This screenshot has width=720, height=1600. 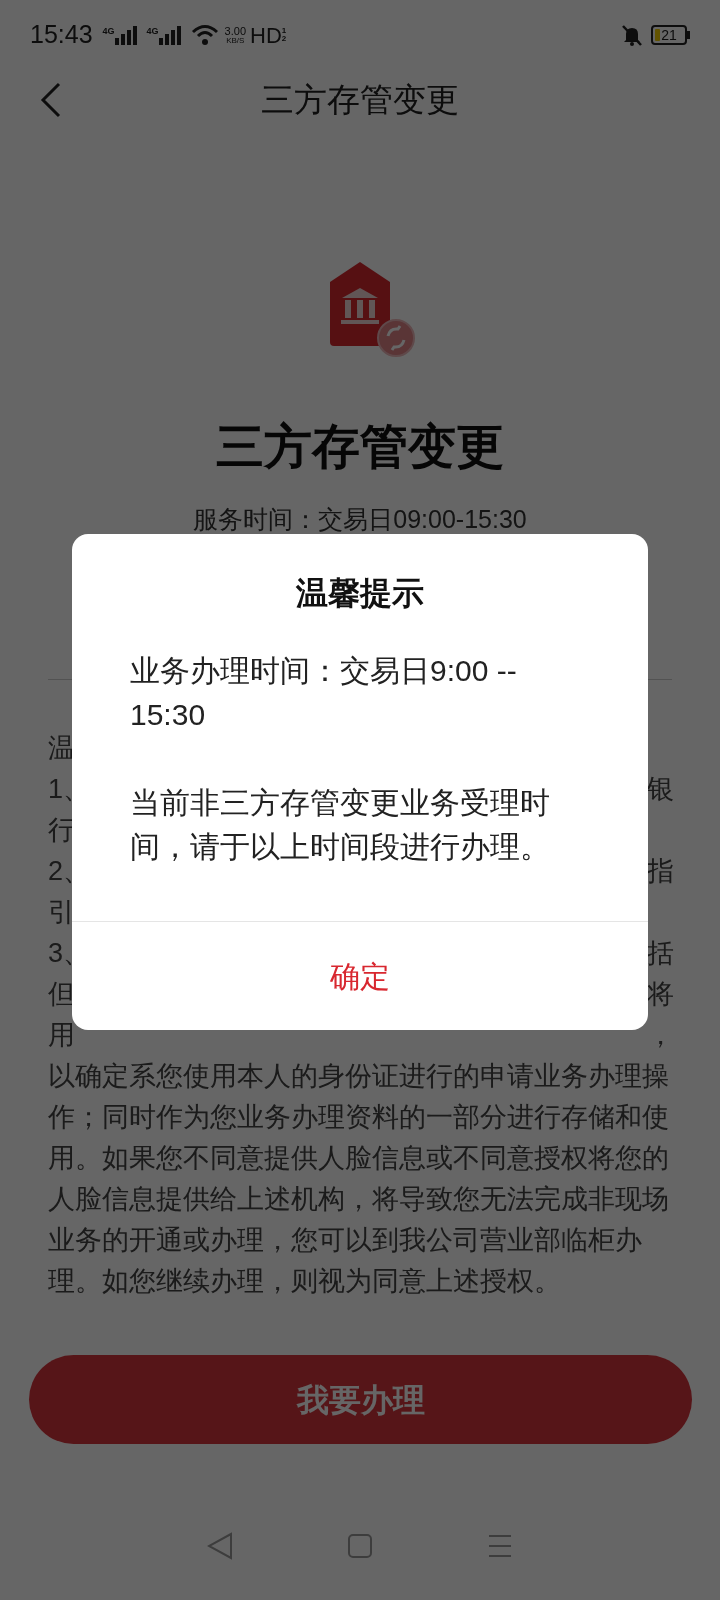 What do you see at coordinates (51, 100) in the screenshot?
I see `back-icon` at bounding box center [51, 100].